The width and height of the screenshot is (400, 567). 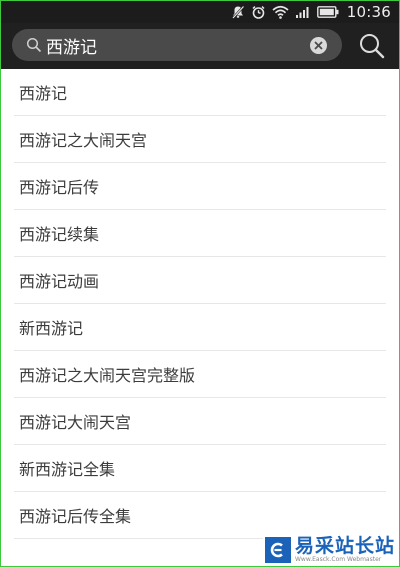 I want to click on suggestion-item: 西游记续集, so click(x=200, y=233).